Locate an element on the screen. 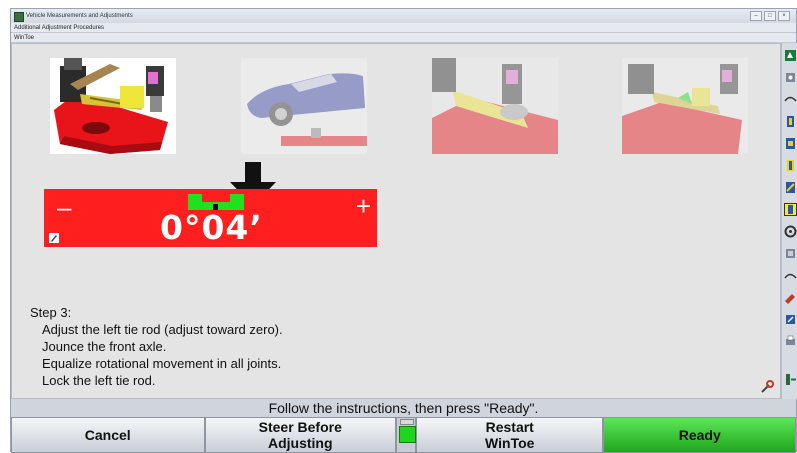 This screenshot has width=797, height=453. thumbnail-tie-rod-lock is located at coordinates (685, 106).